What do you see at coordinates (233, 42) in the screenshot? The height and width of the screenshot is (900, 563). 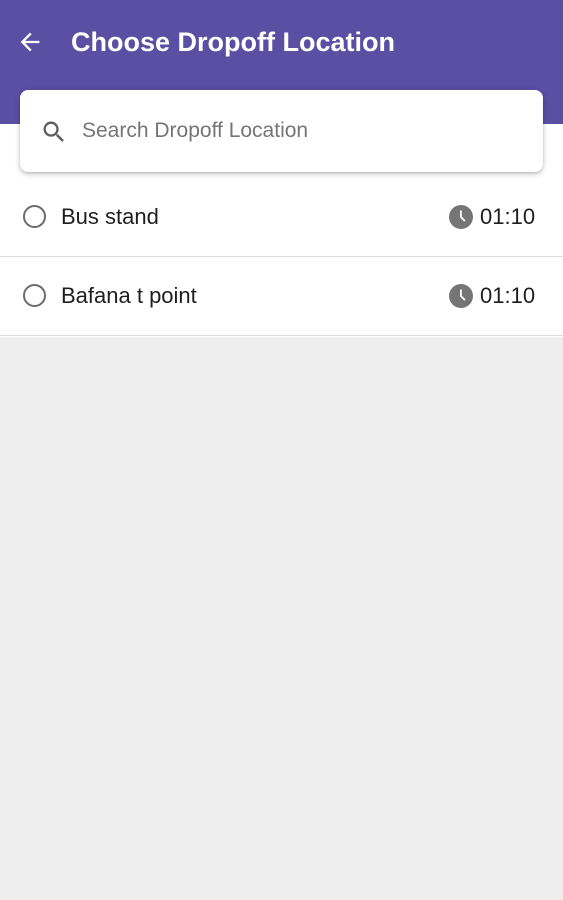 I see `page-title: Choose Dropoff Location` at bounding box center [233, 42].